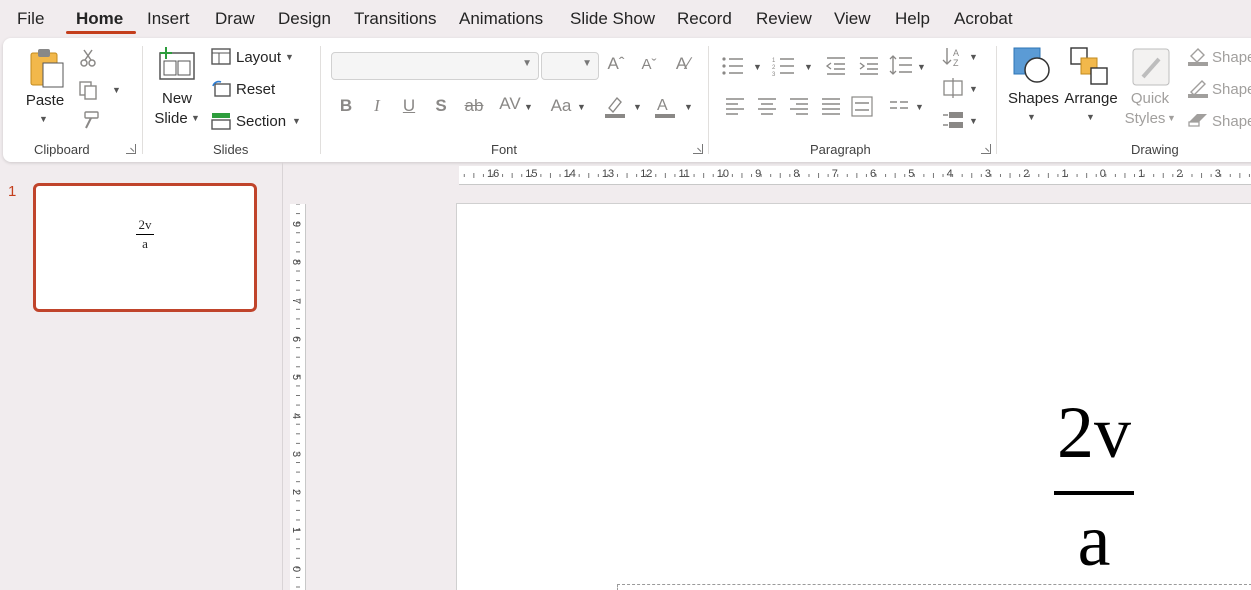  Describe the element at coordinates (921, 67) in the screenshot. I see `line-spacing-chevron-icon: ▼` at that location.